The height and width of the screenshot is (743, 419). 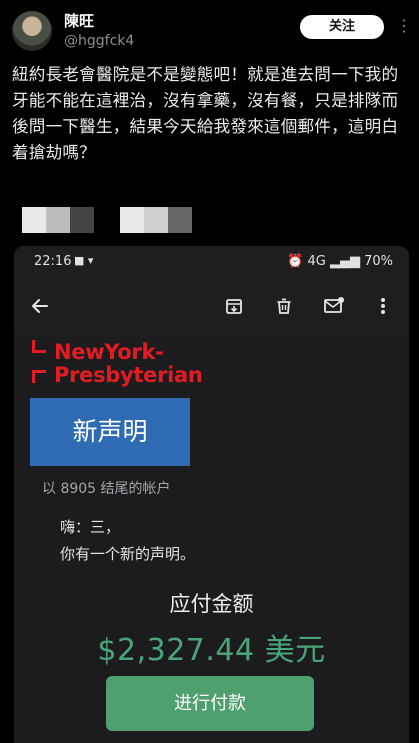 I want to click on make-payment-button: 进行付款, so click(x=210, y=703).